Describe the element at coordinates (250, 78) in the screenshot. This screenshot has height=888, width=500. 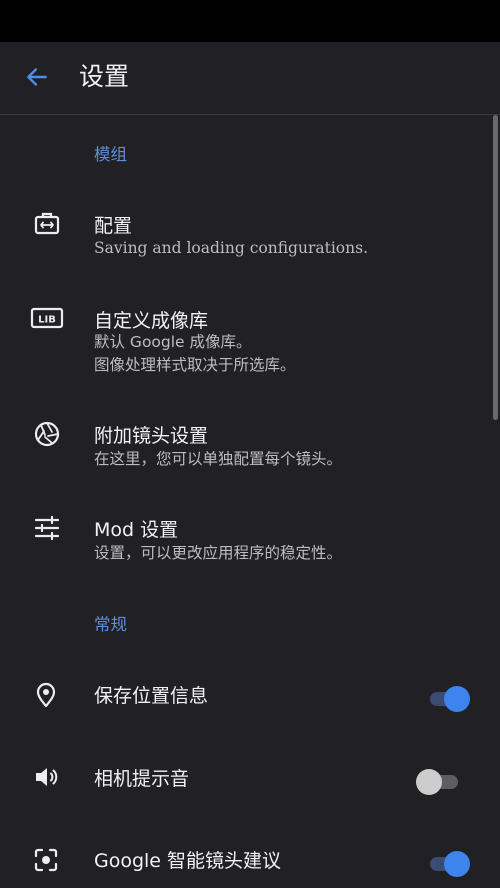
I see `app-bar` at that location.